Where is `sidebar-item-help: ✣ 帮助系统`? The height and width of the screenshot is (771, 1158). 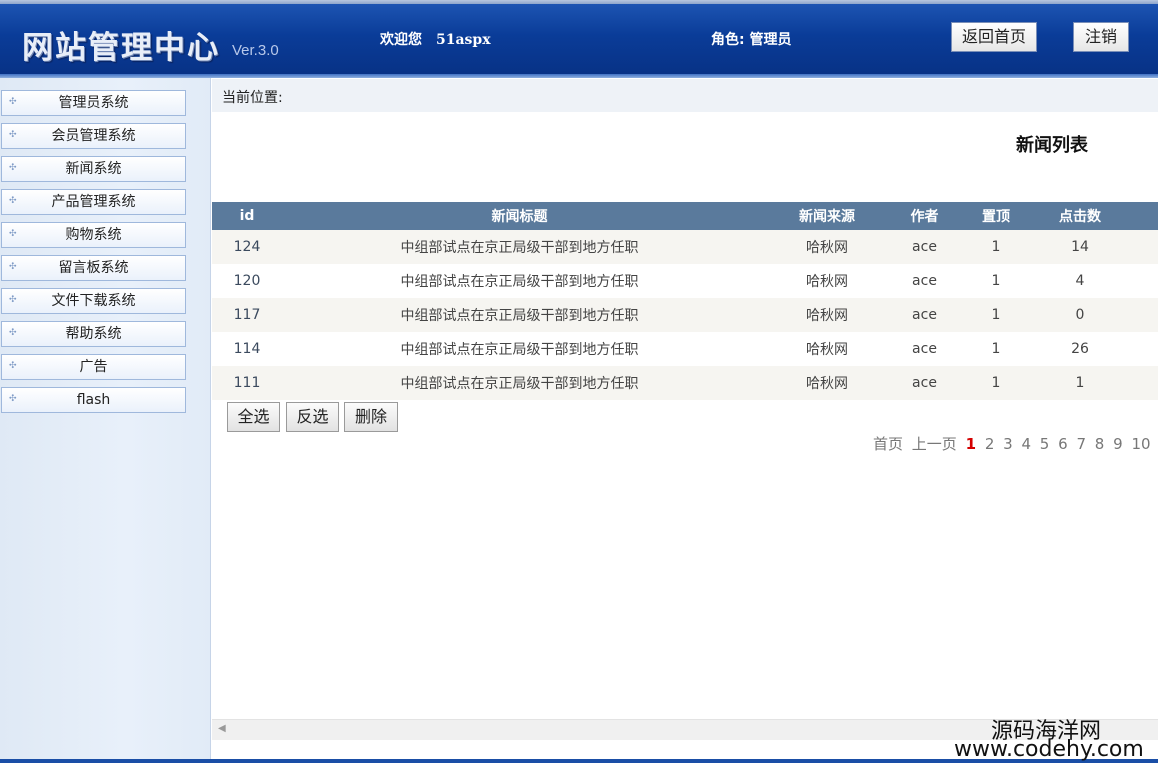
sidebar-item-help: ✣ 帮助系统 is located at coordinates (93, 334).